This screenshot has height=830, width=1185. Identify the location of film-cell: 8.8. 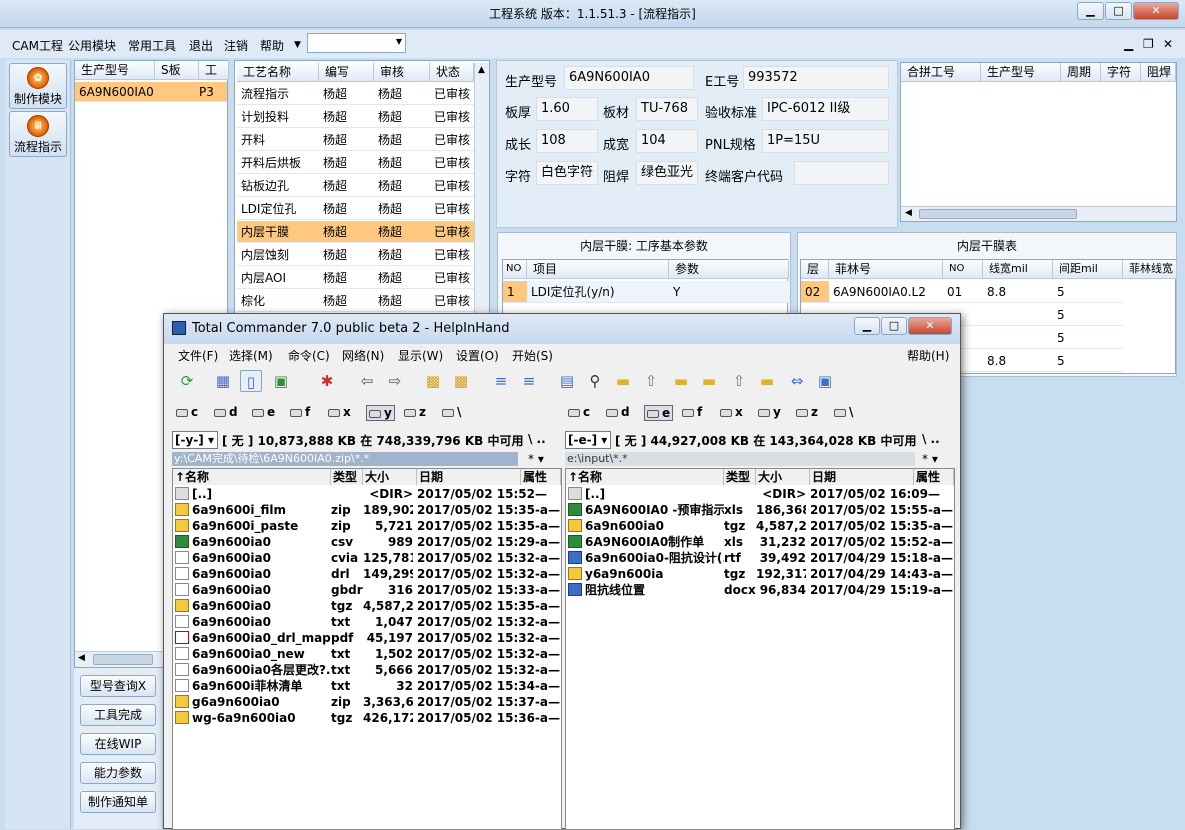
(1018, 361).